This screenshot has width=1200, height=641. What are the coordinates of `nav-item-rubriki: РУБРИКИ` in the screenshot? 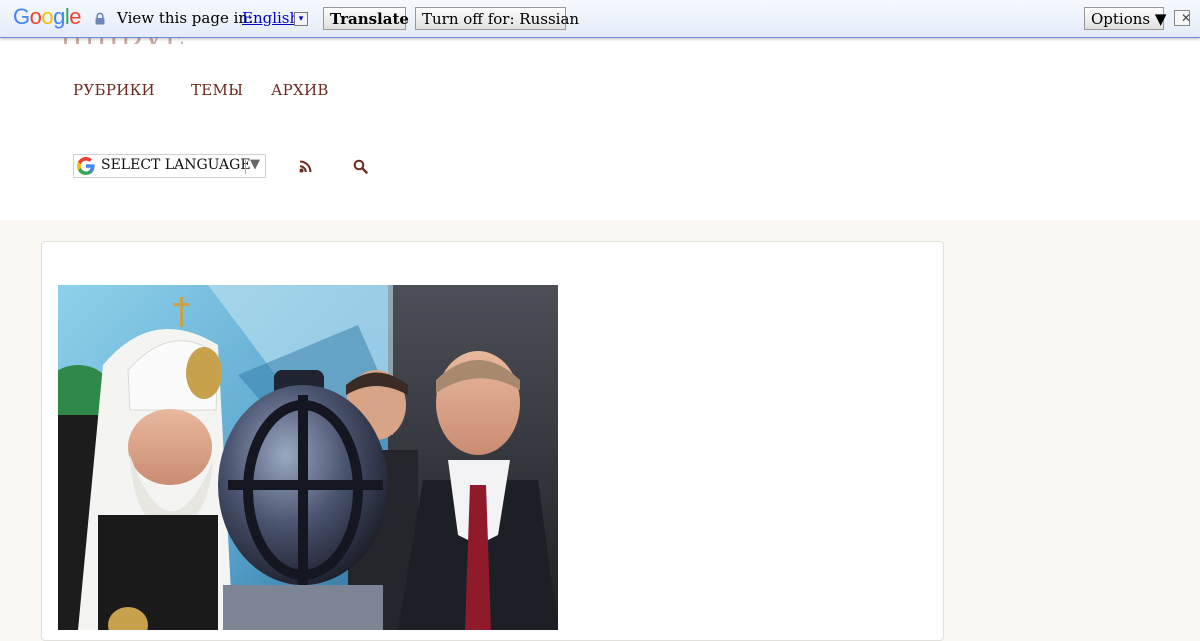 It's located at (114, 90).